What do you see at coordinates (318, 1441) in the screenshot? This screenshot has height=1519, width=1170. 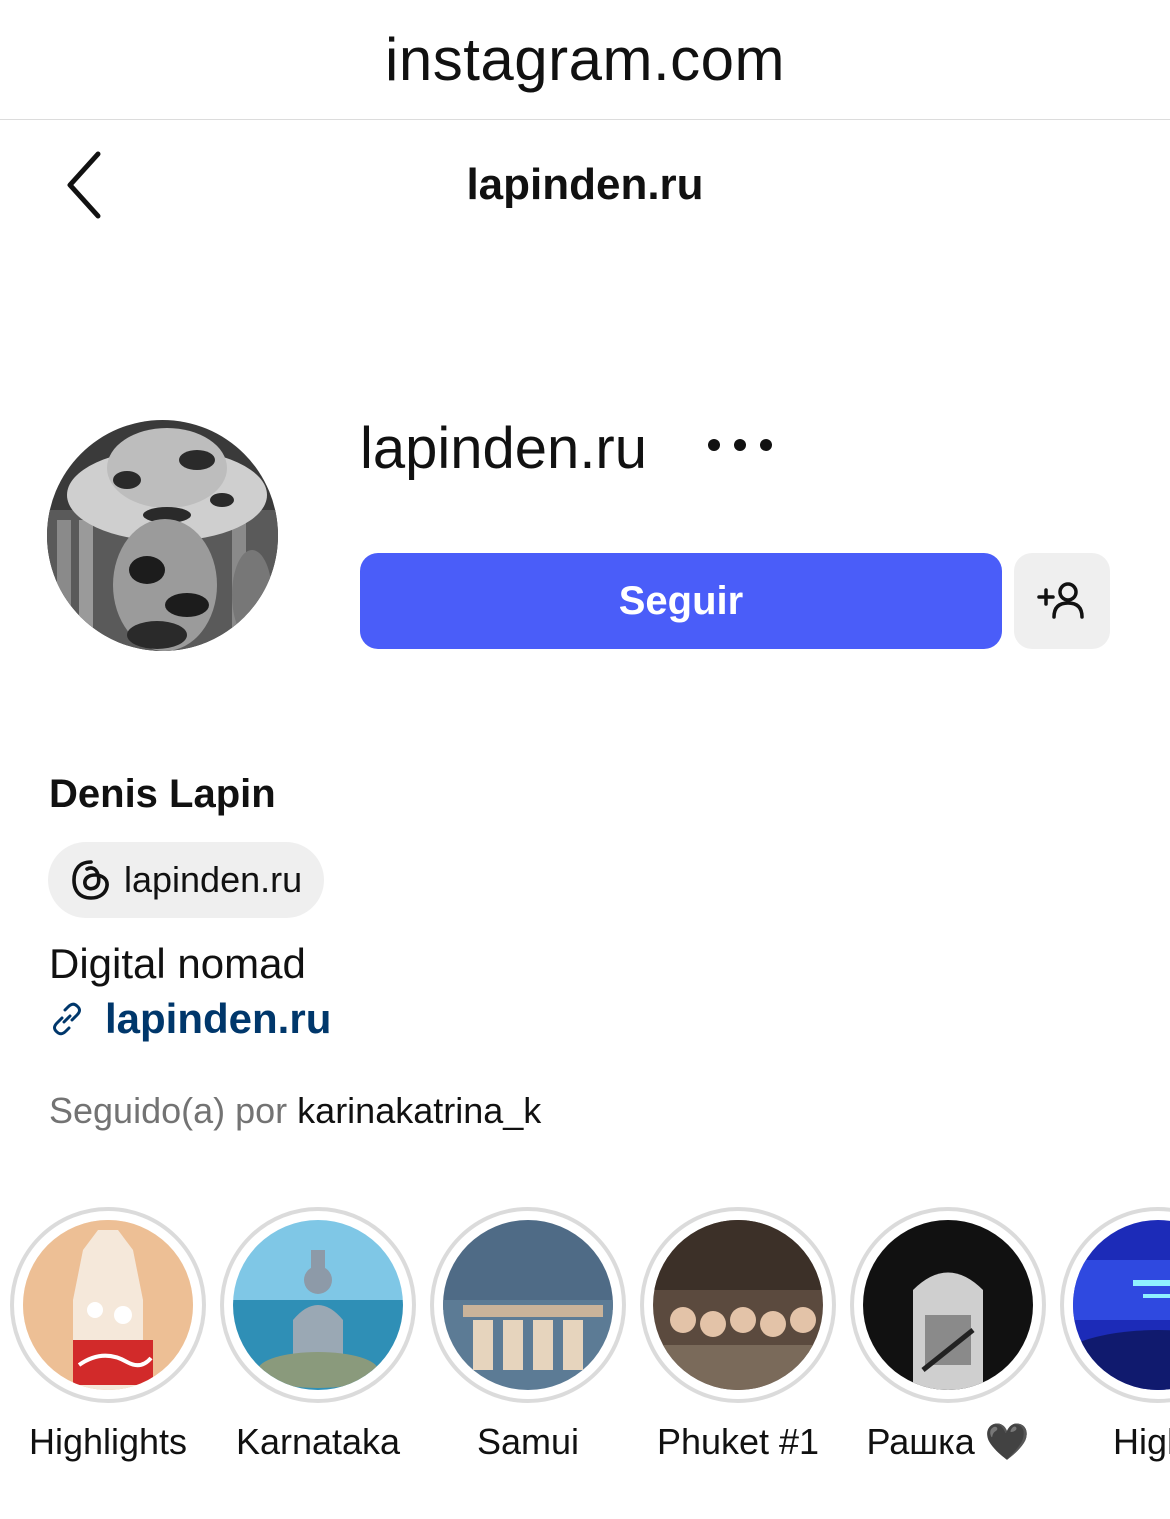 I see `highlight-label: Karnataka` at bounding box center [318, 1441].